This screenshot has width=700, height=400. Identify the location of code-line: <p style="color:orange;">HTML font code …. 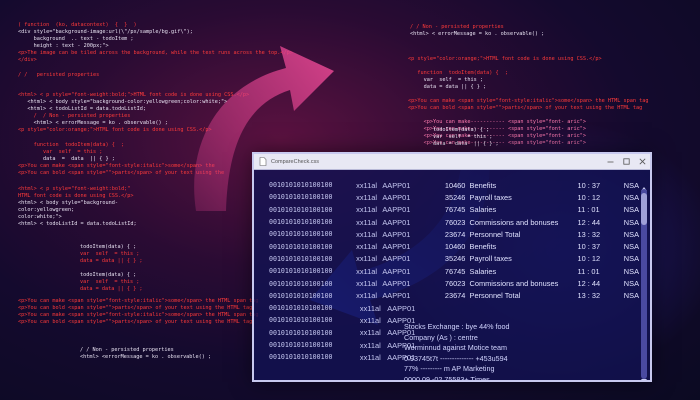
(505, 59).